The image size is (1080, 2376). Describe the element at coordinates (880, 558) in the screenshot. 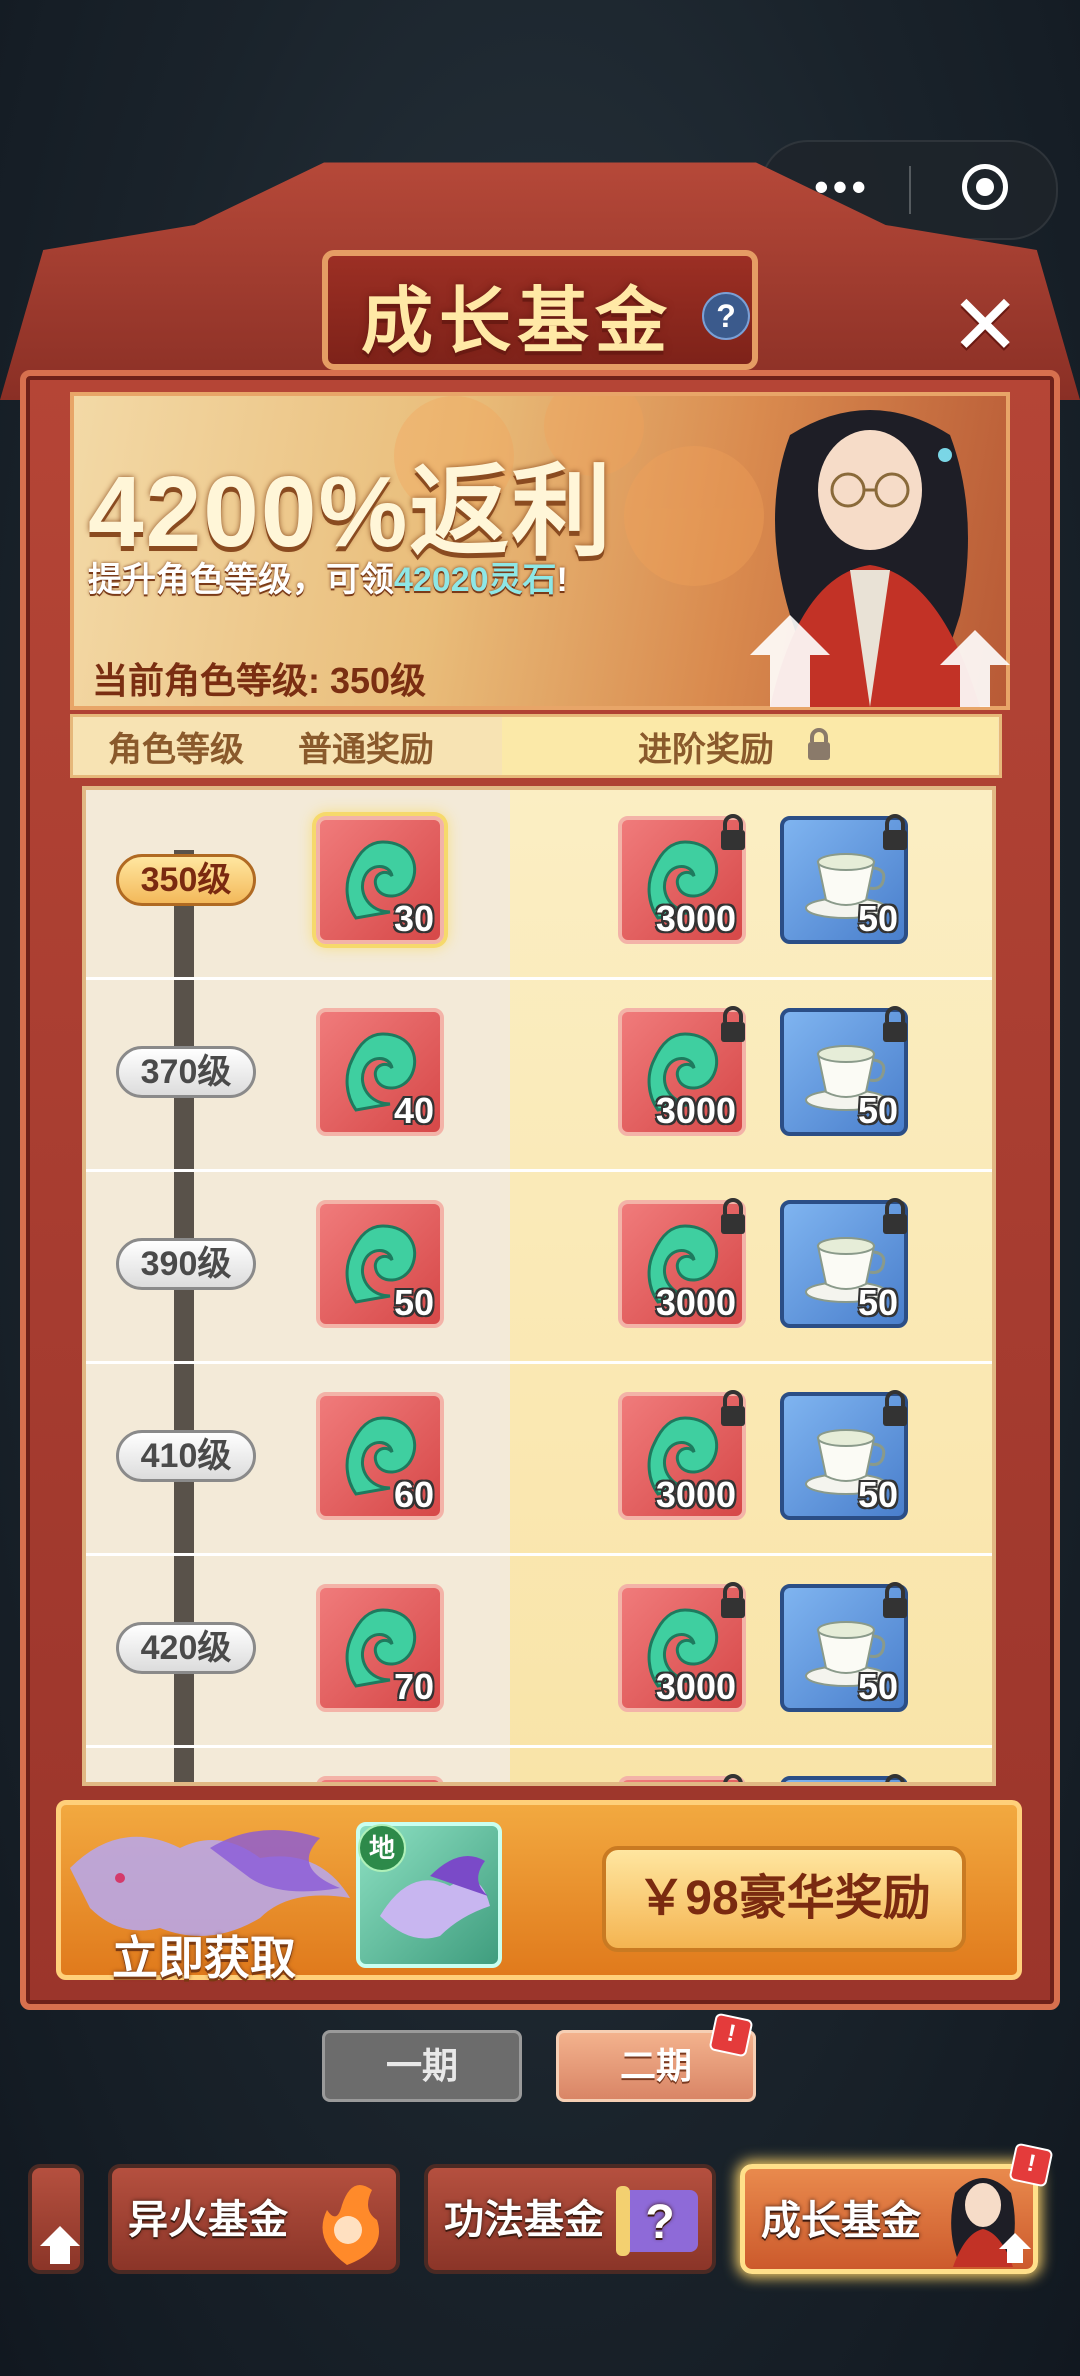

I see `character-portrait` at that location.